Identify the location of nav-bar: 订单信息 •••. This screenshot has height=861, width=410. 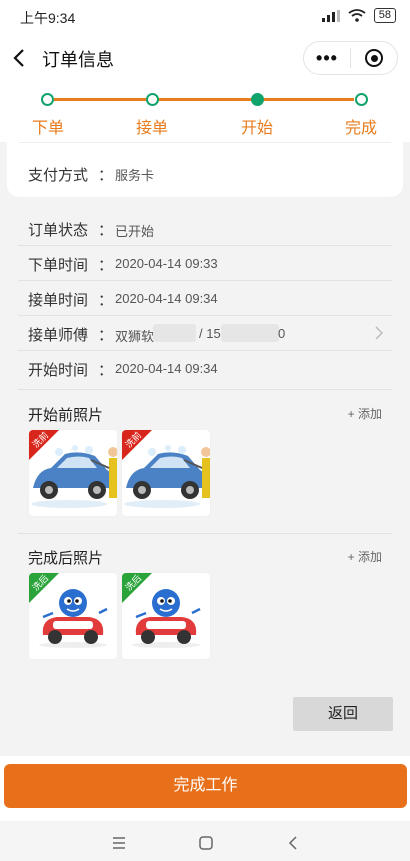
(205, 58).